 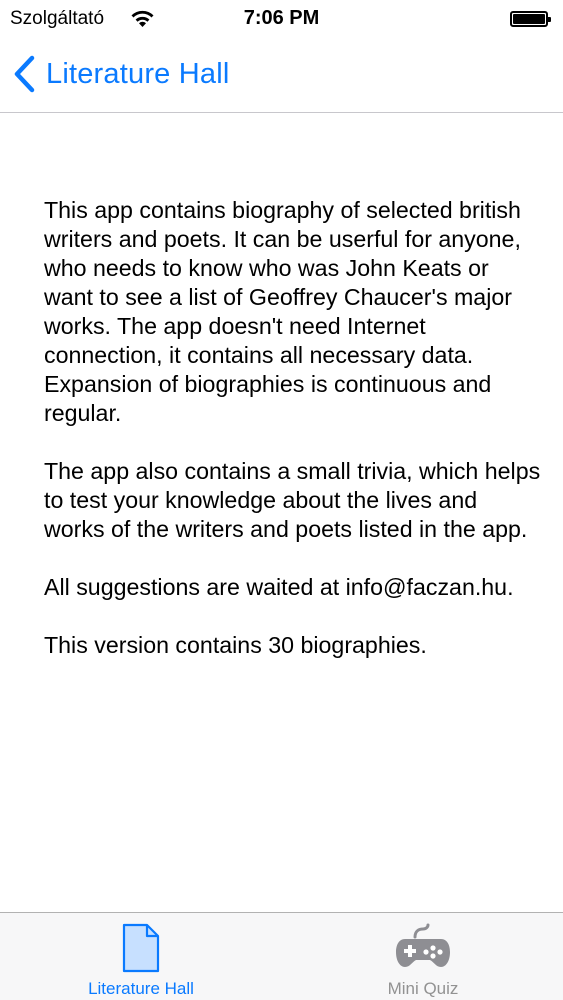 I want to click on tab-mini-quiz: Mini Quiz, so click(x=422, y=956).